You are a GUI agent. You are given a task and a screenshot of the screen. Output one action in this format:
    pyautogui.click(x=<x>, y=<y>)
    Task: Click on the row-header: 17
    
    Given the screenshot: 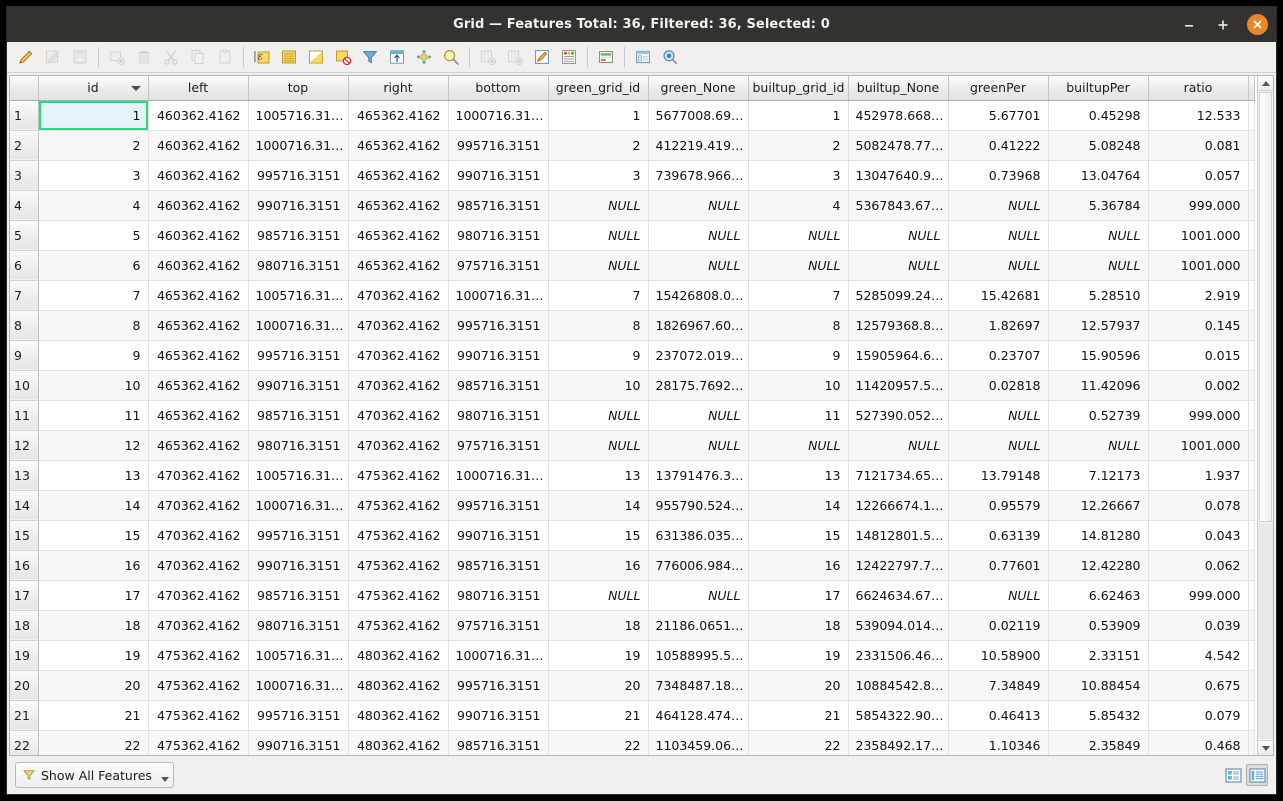 What is the action you would take?
    pyautogui.click(x=24, y=595)
    